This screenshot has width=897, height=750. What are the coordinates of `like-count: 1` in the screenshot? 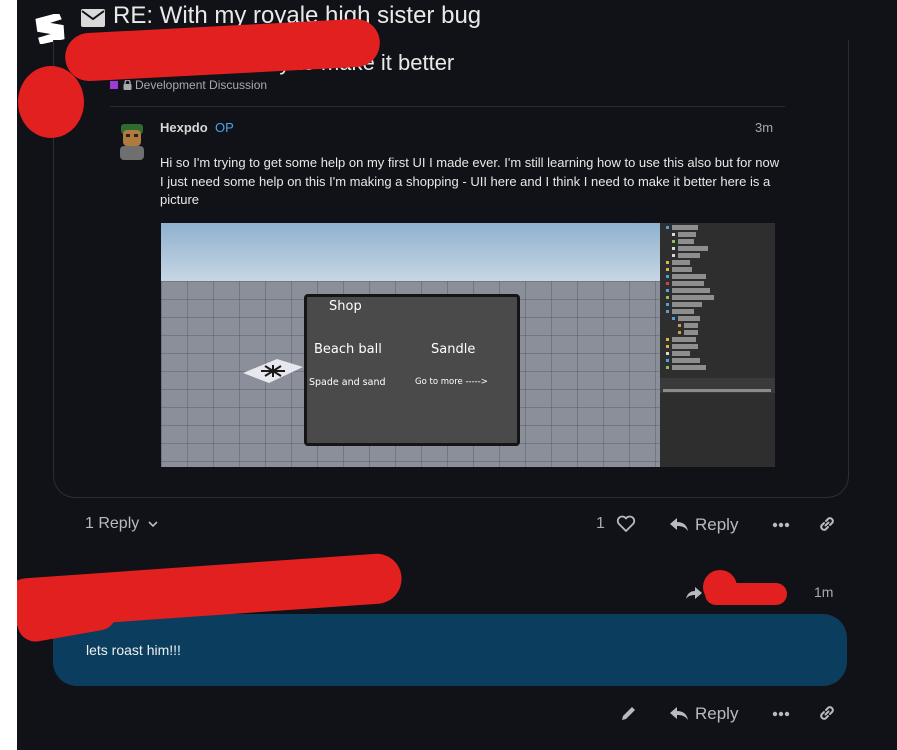 It's located at (600, 524).